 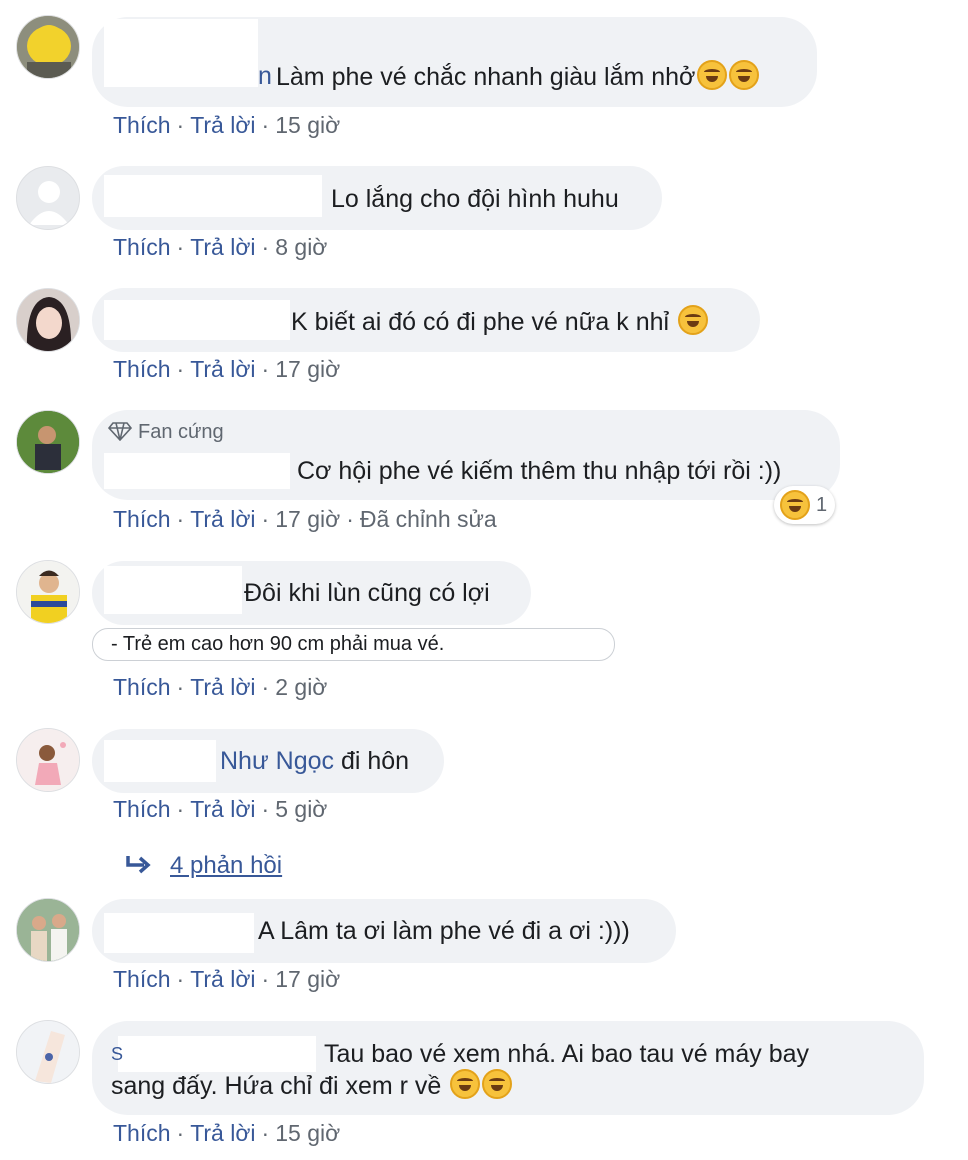 I want to click on comment-text: Như Ngọc đi hôn, so click(x=315, y=761).